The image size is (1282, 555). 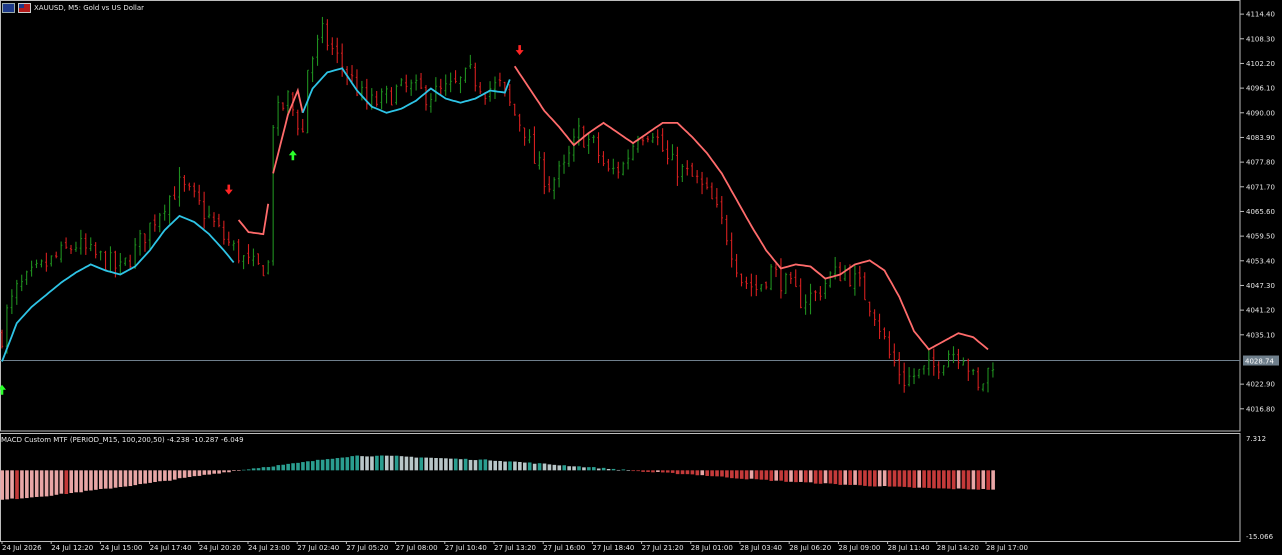 What do you see at coordinates (466, 548) in the screenshot?
I see `x-tick-label: 27 Jul 10:40` at bounding box center [466, 548].